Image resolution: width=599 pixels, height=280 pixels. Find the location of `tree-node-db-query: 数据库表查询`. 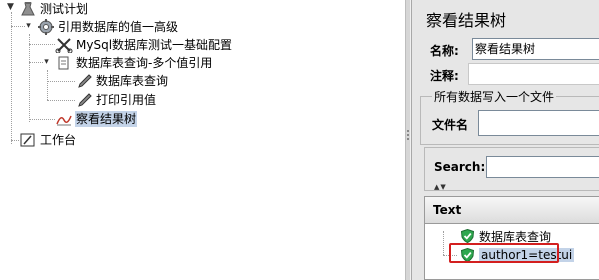

tree-node-db-query: 数据库表查询 is located at coordinates (122, 81).